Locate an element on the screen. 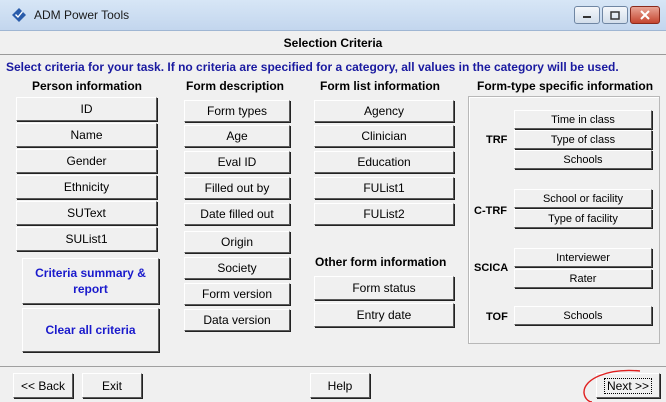 This screenshot has width=666, height=402. tof-schools-button: Schools is located at coordinates (583, 315).